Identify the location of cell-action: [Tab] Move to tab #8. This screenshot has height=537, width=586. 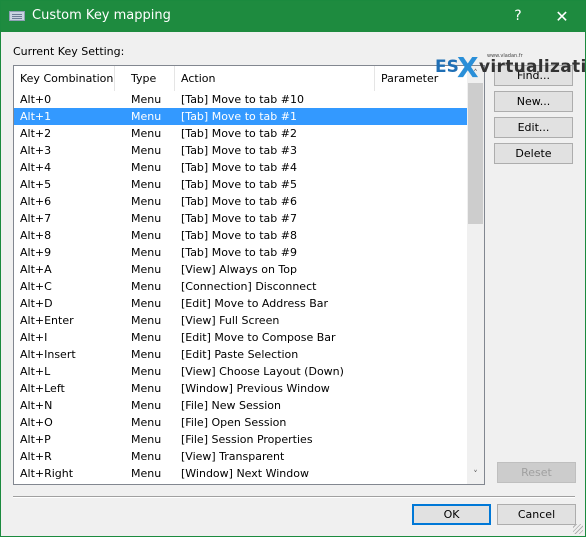
(239, 235).